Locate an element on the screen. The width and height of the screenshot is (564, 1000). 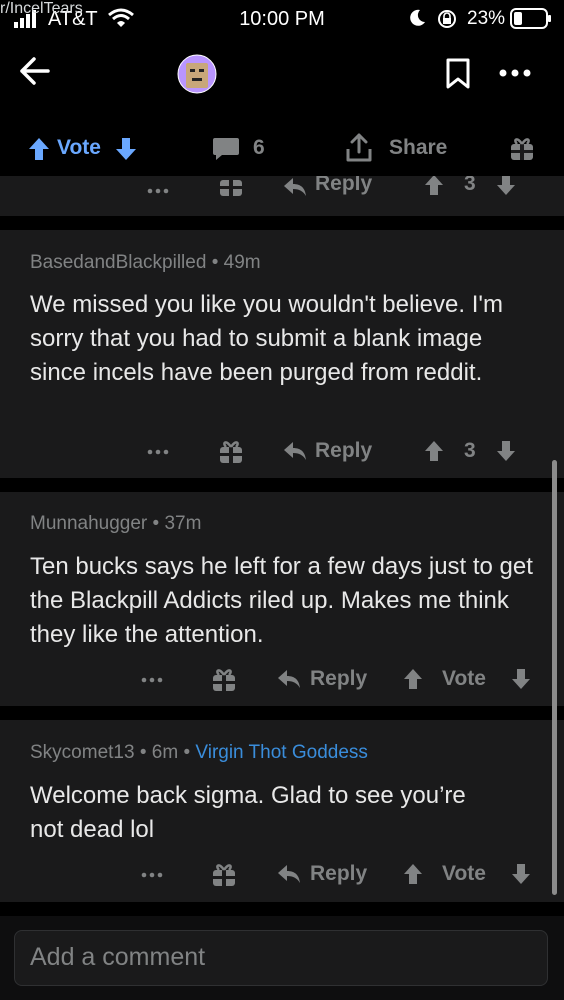
moon-icon is located at coordinates (417, 17).